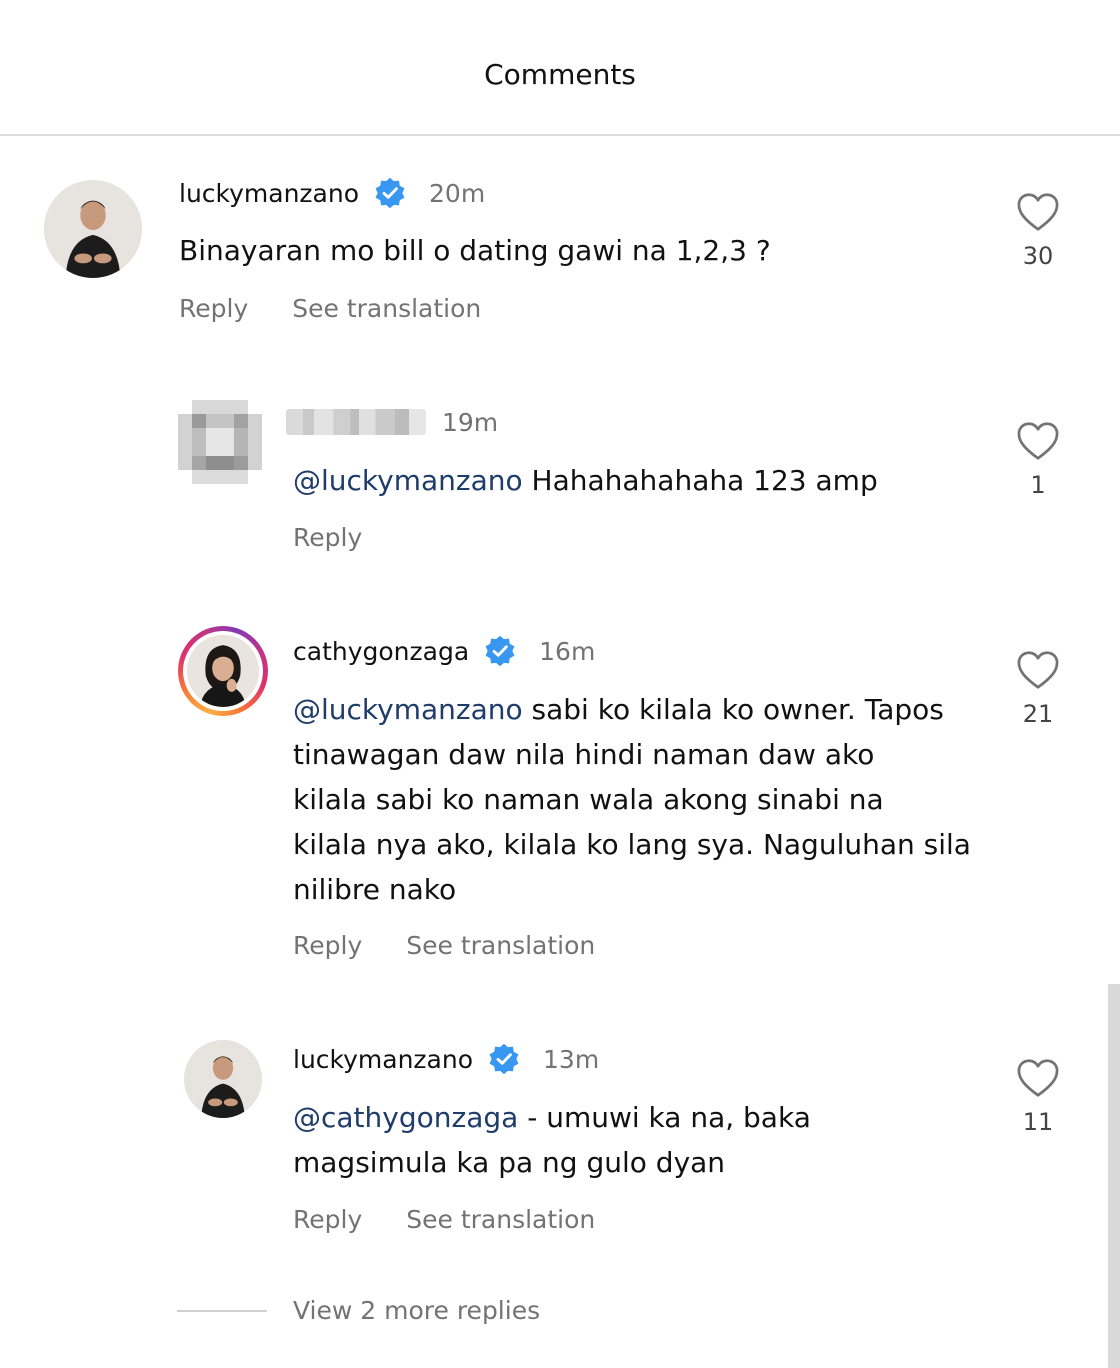  What do you see at coordinates (571, 1059) in the screenshot?
I see `timestamp: 13m` at bounding box center [571, 1059].